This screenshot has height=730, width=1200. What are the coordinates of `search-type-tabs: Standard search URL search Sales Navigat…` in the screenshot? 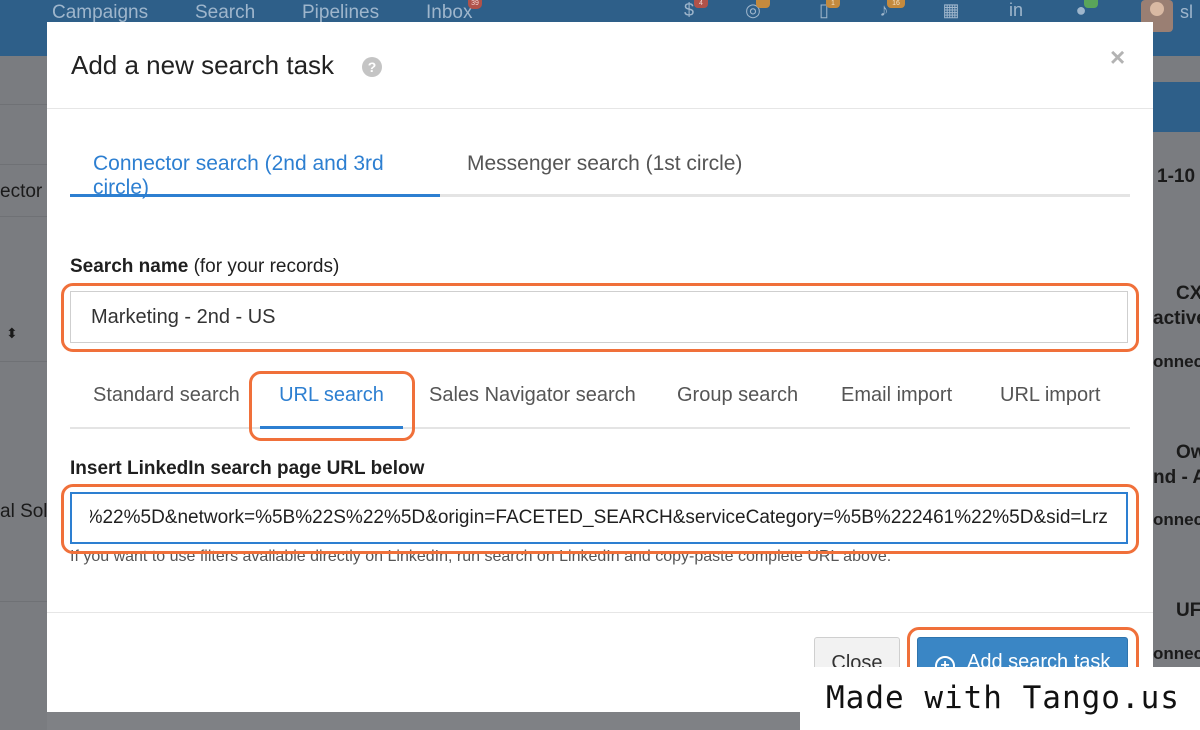 It's located at (600, 398).